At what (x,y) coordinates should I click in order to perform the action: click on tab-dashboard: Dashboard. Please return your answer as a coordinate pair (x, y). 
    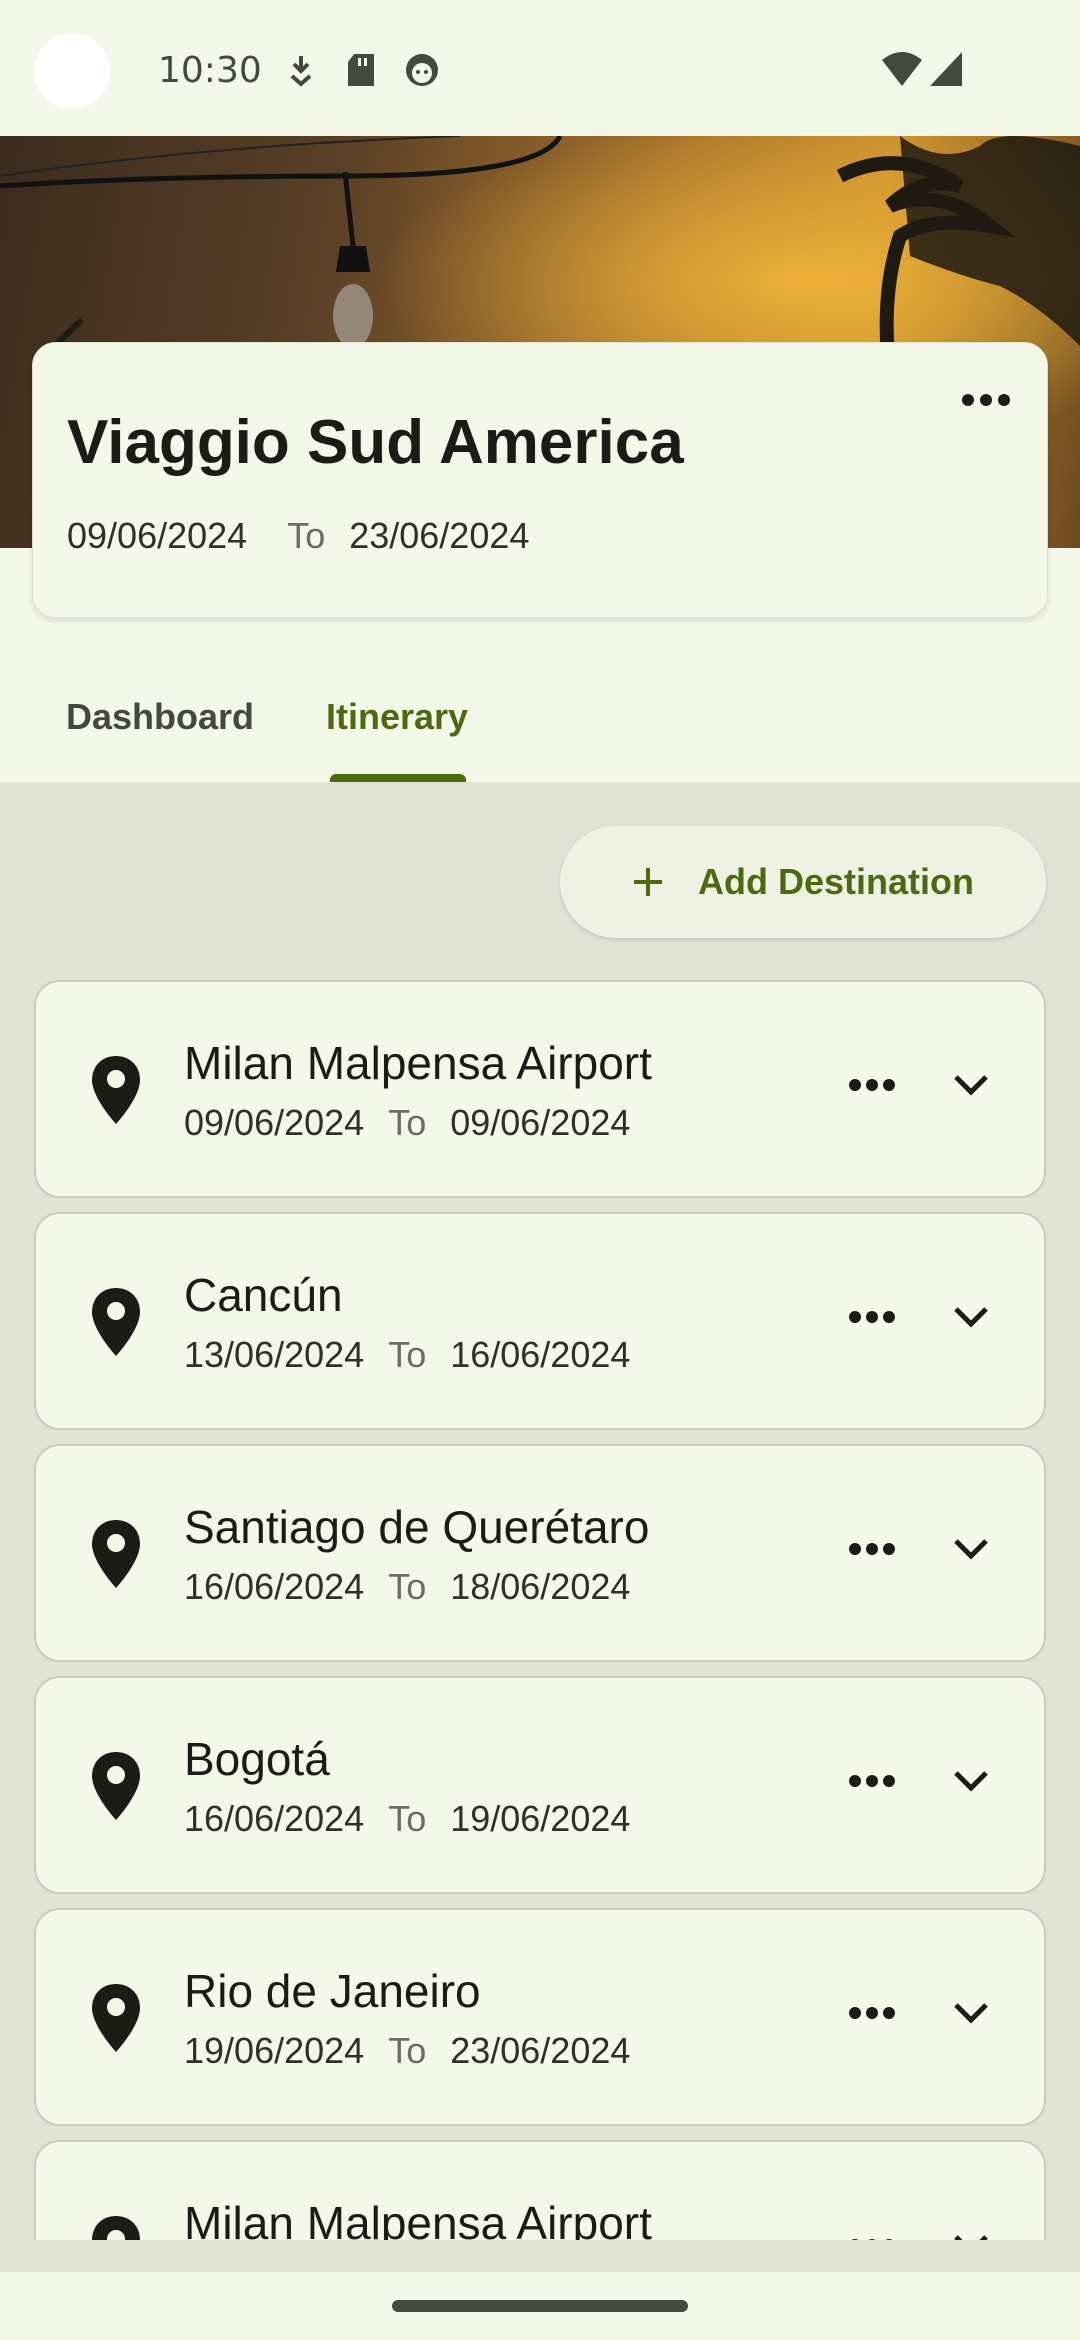
    Looking at the image, I should click on (160, 717).